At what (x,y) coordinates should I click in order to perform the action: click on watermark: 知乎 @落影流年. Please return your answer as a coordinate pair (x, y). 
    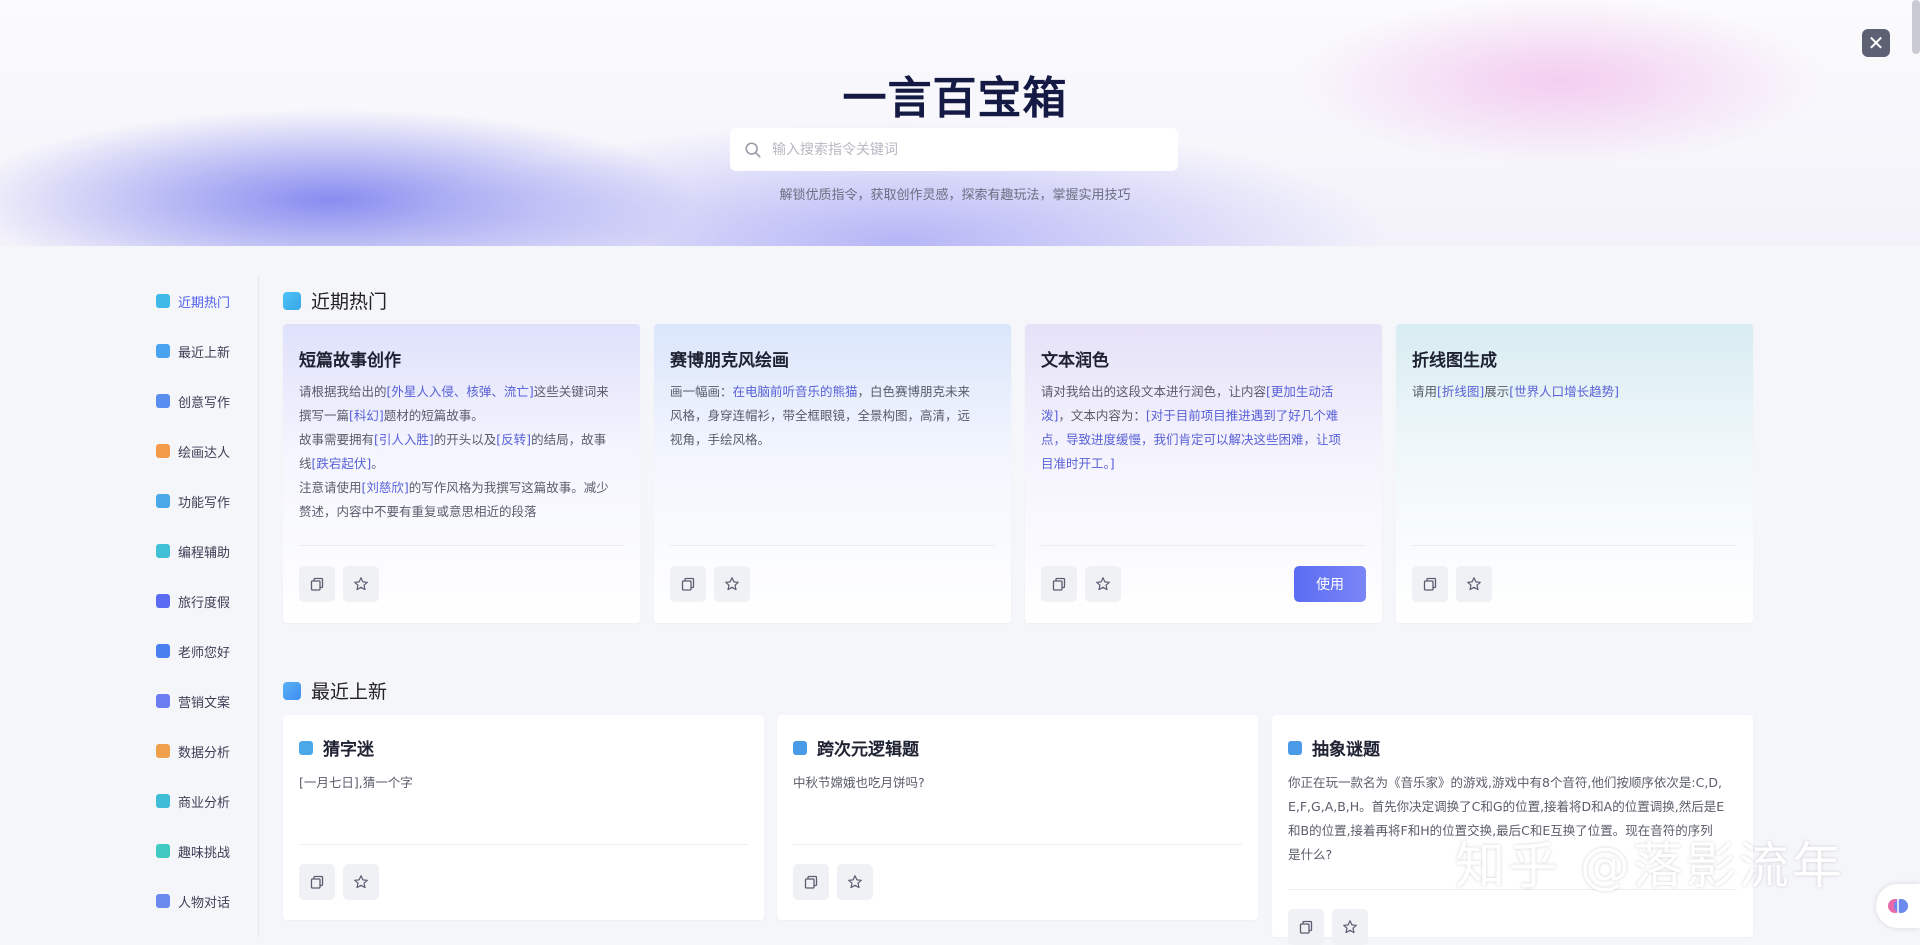
    Looking at the image, I should click on (1650, 866).